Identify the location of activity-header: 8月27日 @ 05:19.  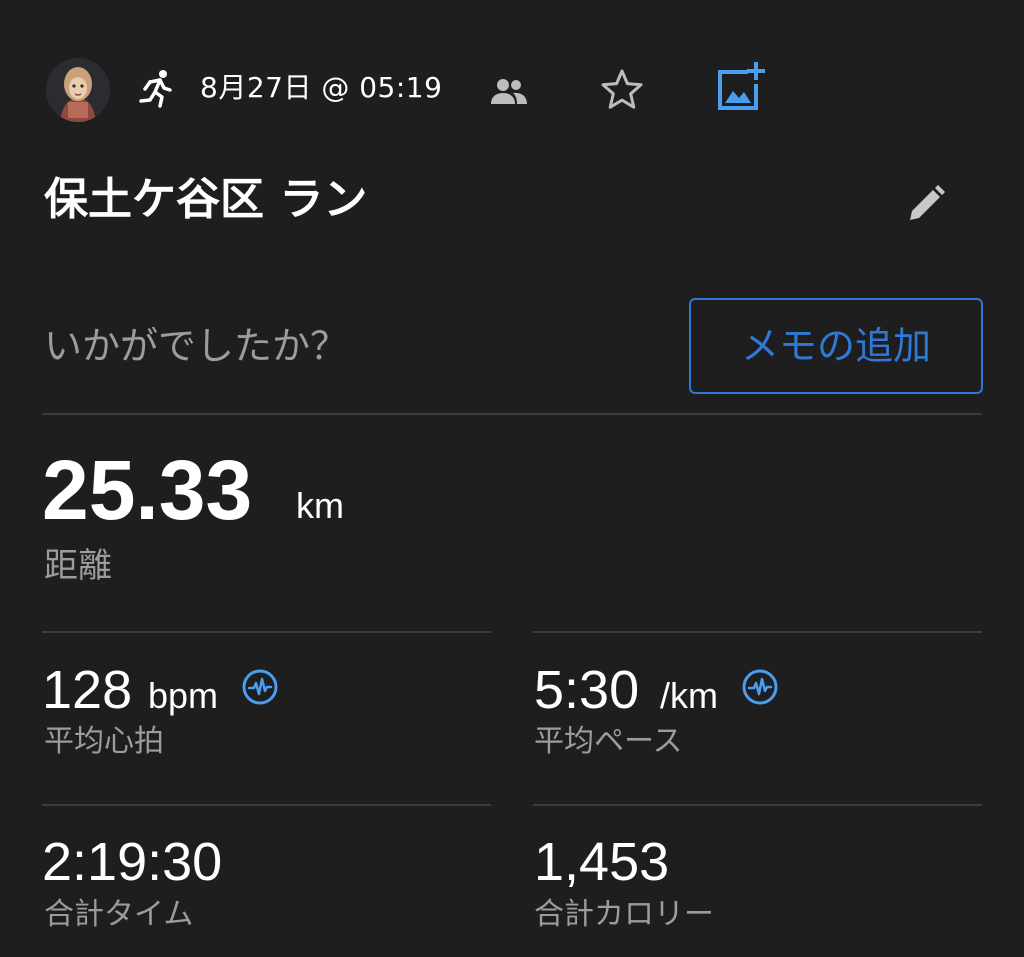
(512, 89).